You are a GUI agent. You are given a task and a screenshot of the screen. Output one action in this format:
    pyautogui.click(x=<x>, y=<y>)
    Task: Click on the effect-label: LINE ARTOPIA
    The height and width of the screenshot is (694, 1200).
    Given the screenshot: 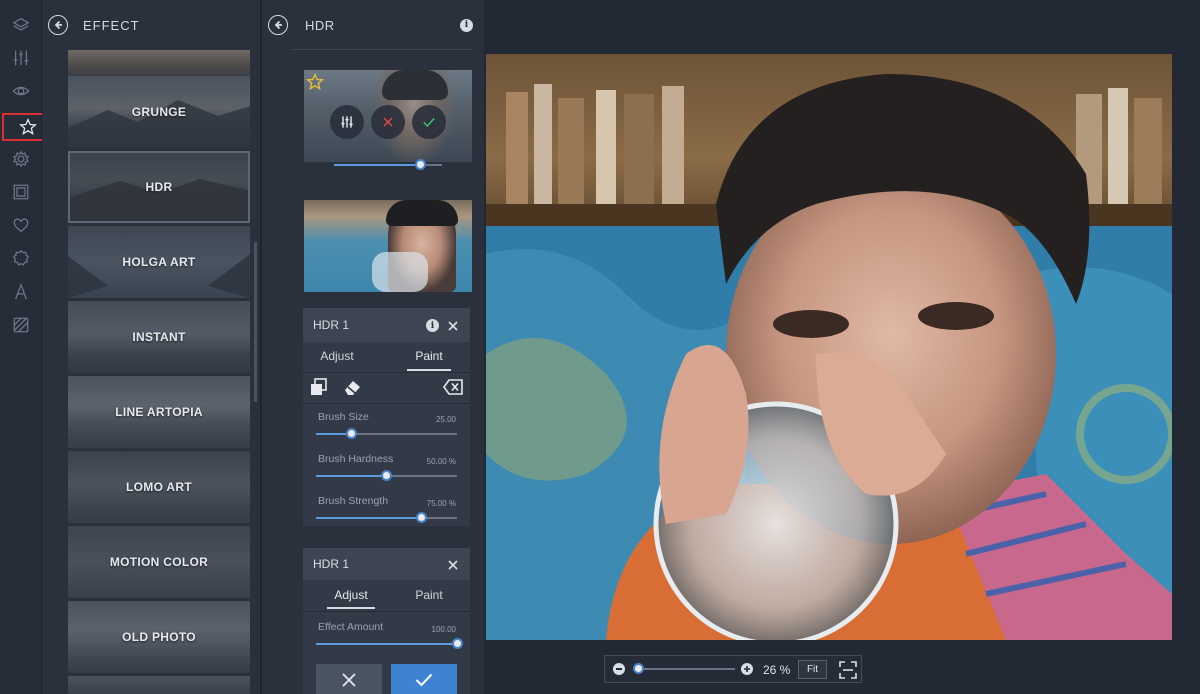 What is the action you would take?
    pyautogui.click(x=159, y=412)
    